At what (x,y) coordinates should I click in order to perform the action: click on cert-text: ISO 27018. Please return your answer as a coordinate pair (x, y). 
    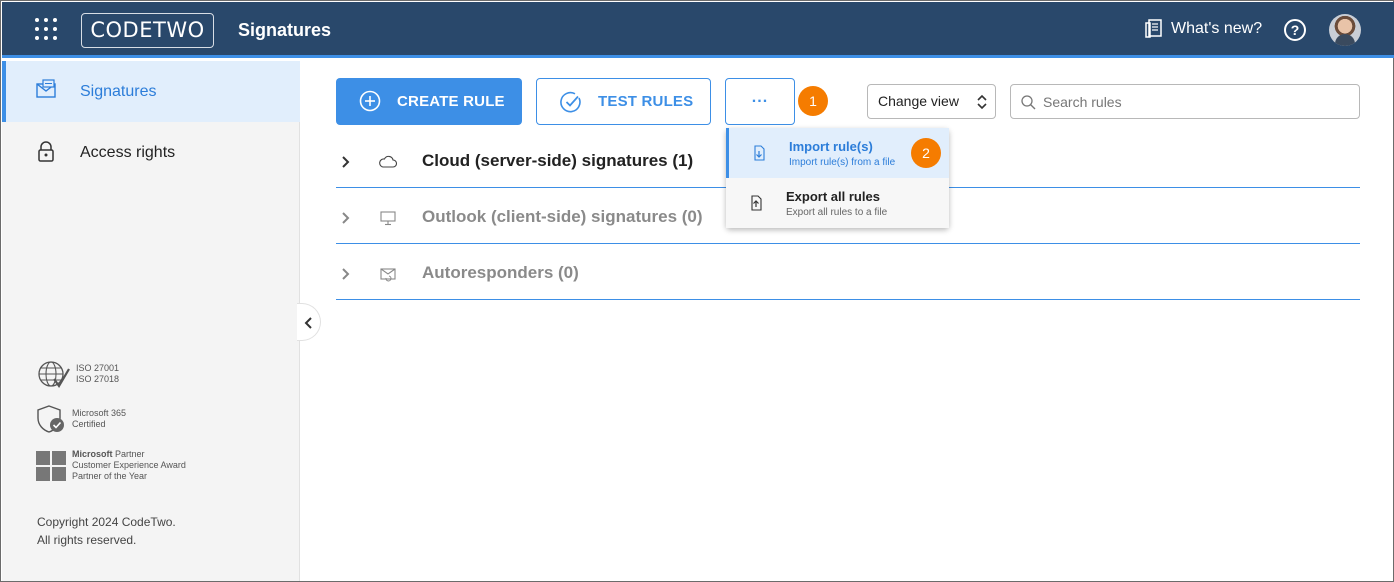
    Looking at the image, I should click on (98, 379).